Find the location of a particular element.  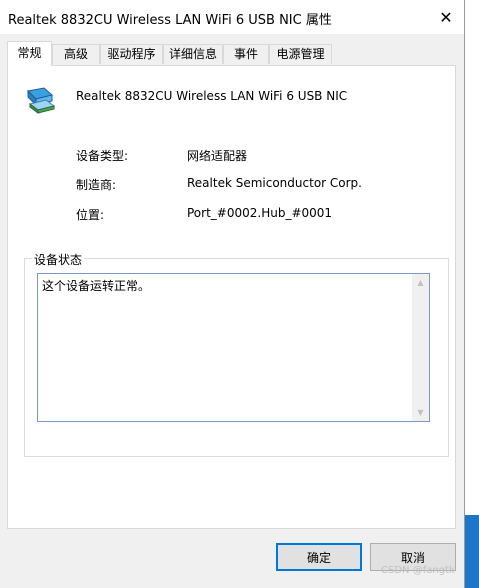

manufacturer-label: 制造商: is located at coordinates (96, 185).